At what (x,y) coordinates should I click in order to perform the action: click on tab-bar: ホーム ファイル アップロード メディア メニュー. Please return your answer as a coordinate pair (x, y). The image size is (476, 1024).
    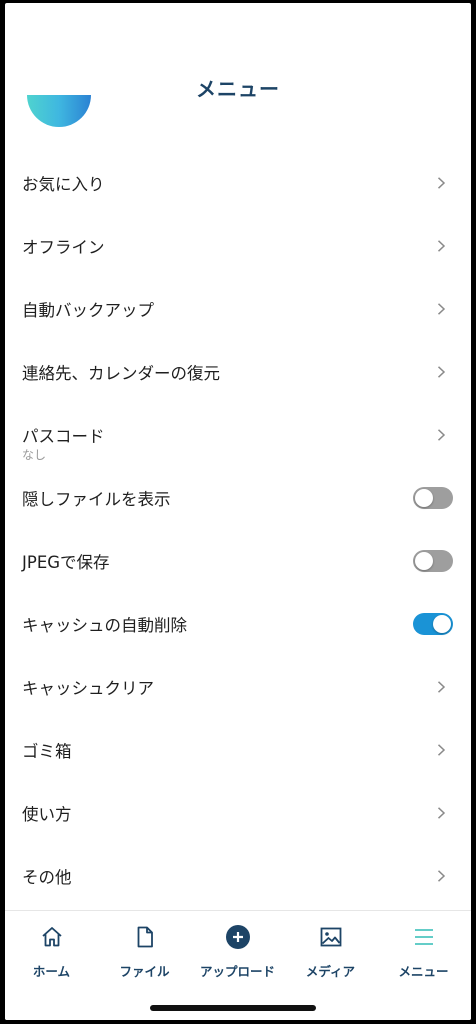
    Looking at the image, I should click on (238, 965).